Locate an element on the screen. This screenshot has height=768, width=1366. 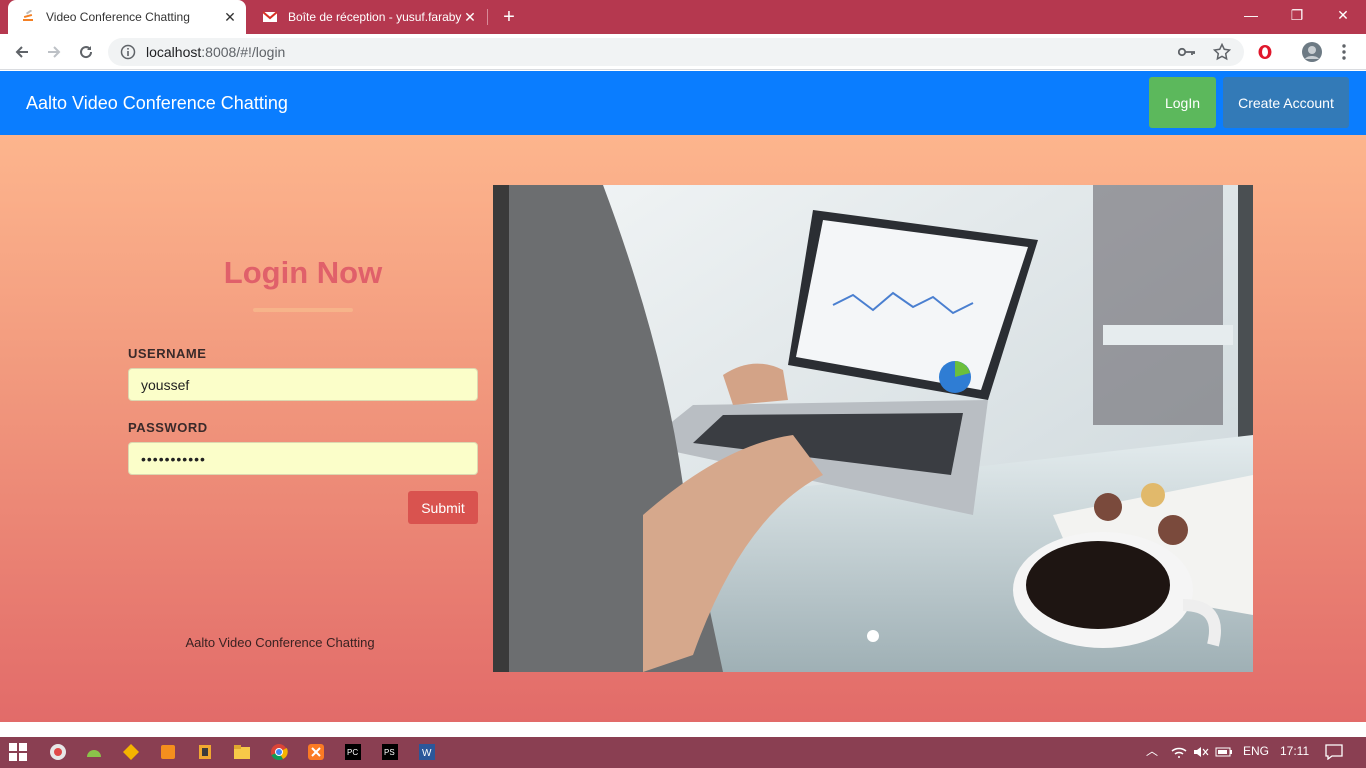
wifi-icon is located at coordinates (1179, 752).